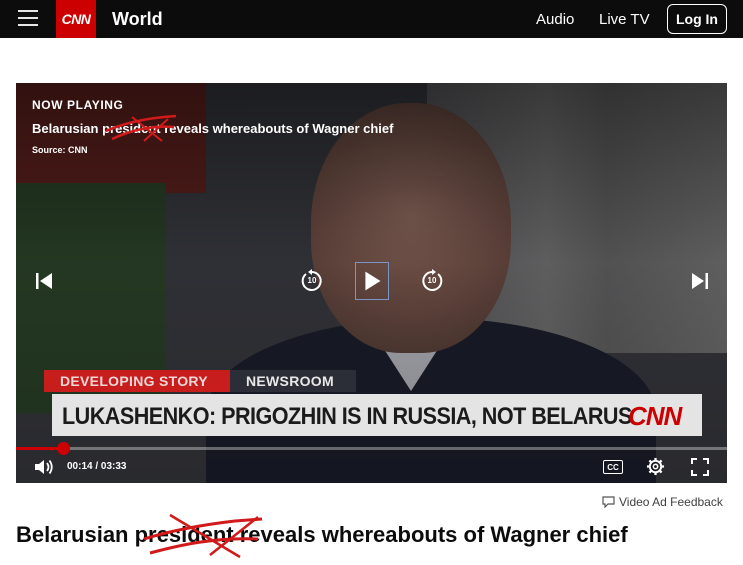 This screenshot has height=565, width=743. Describe the element at coordinates (137, 19) in the screenshot. I see `section-title: World` at that location.